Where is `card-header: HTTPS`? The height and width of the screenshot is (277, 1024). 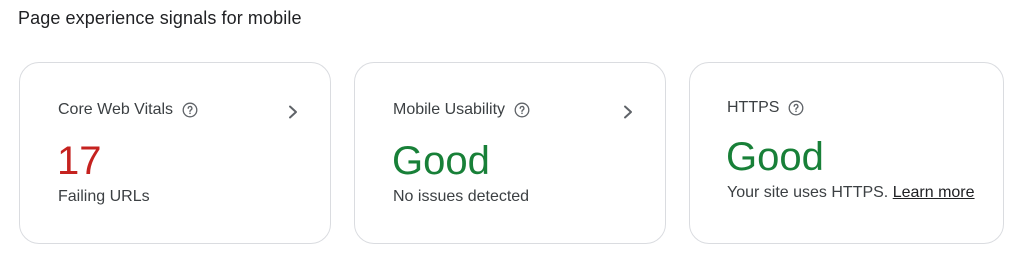 card-header: HTTPS is located at coordinates (765, 108).